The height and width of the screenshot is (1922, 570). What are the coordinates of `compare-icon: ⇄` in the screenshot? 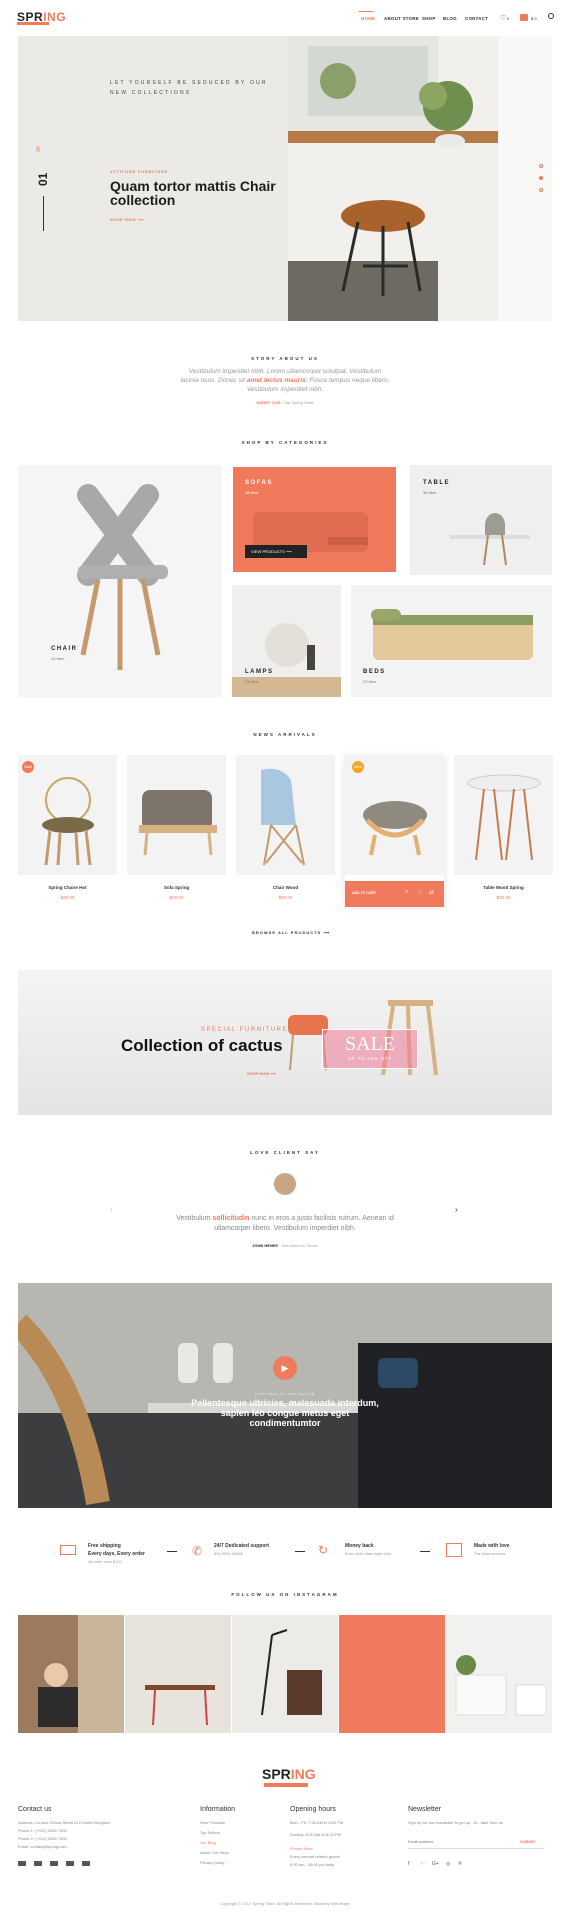 It's located at (431, 892).